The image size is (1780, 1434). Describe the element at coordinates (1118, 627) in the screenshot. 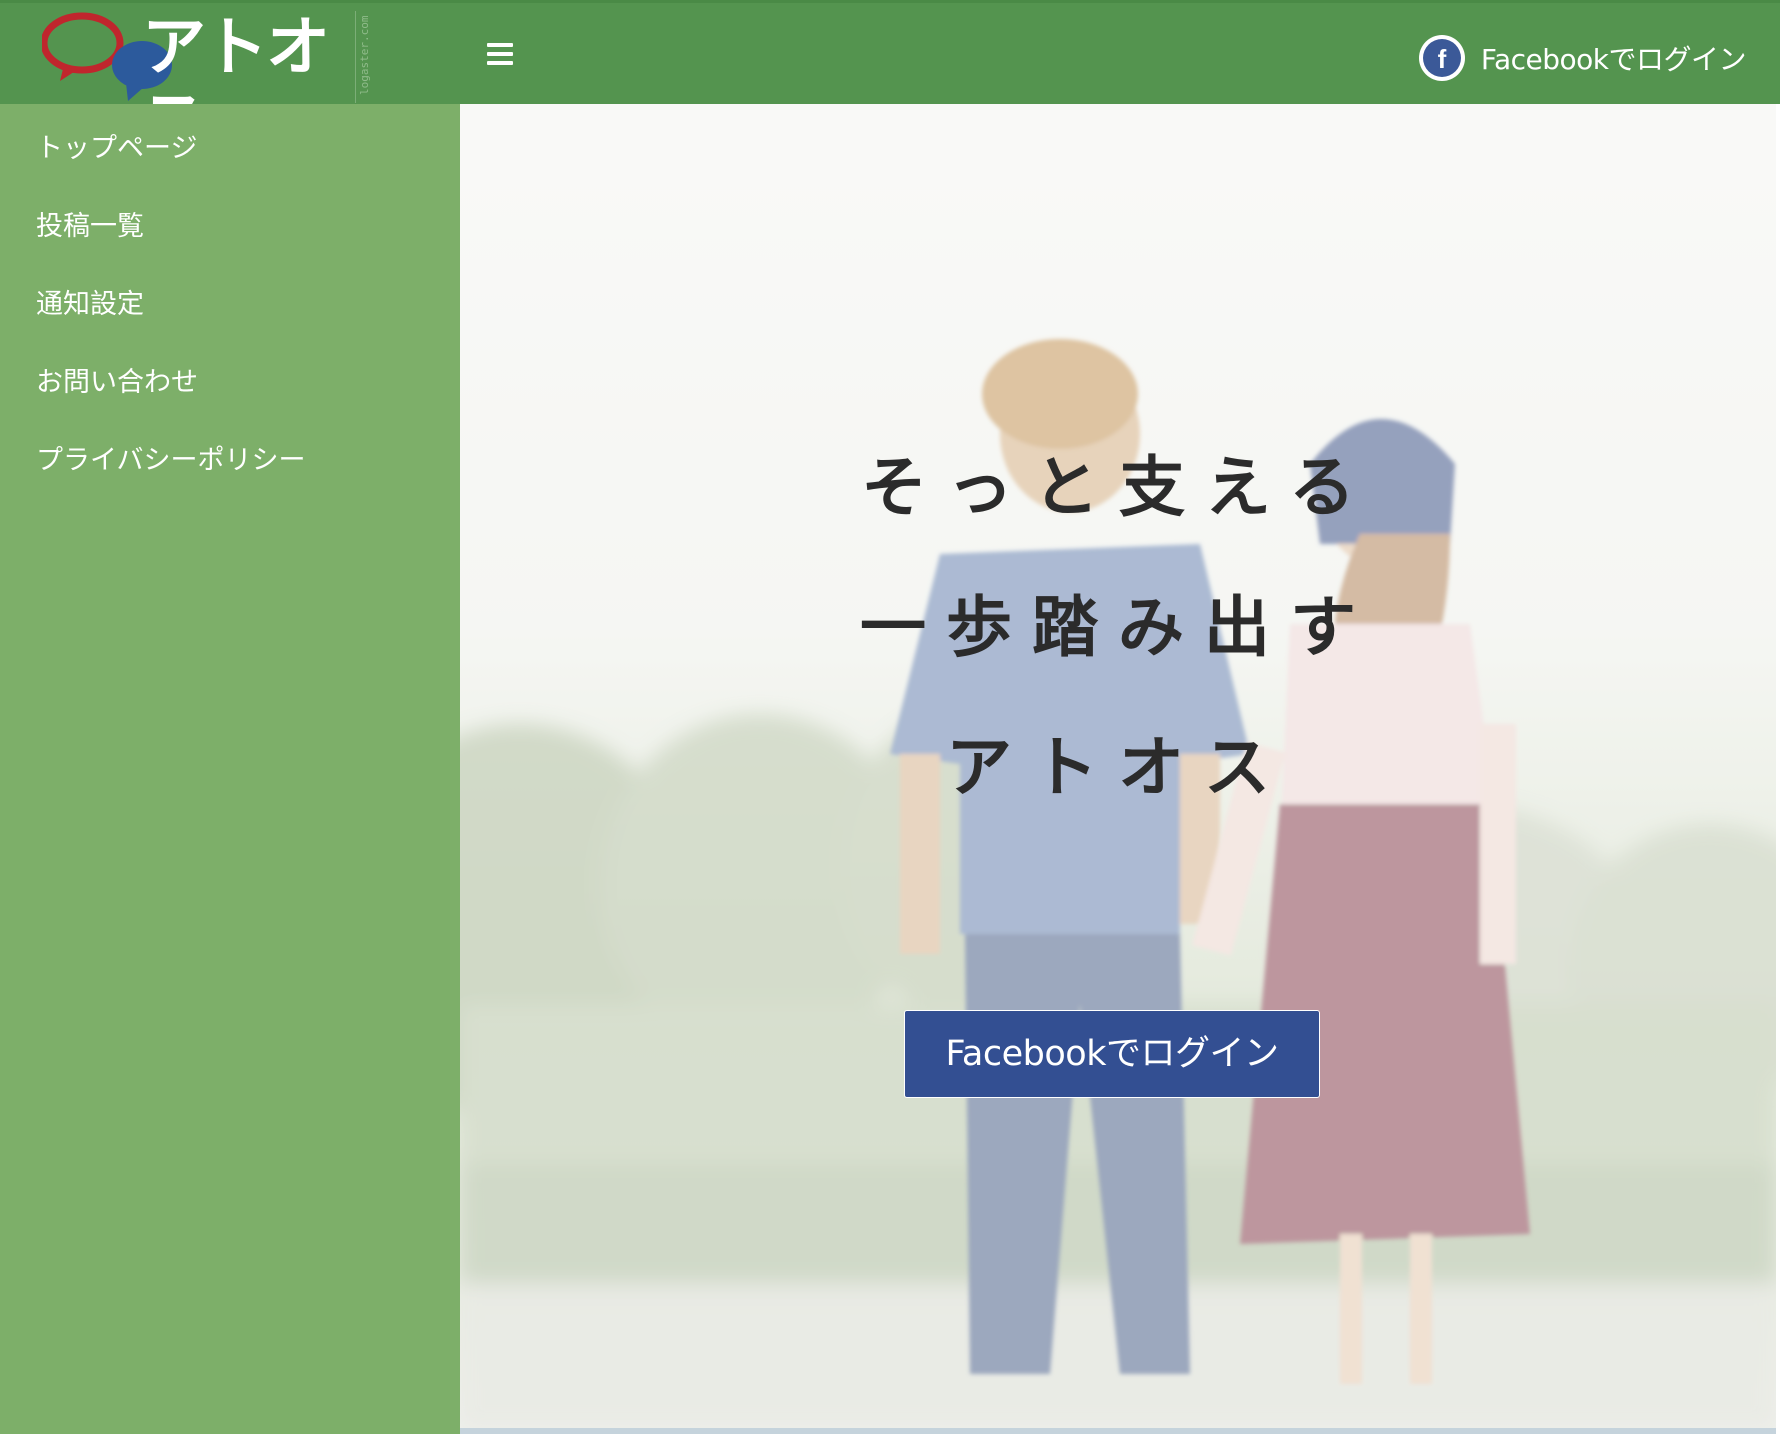

I see `hero-tagline-line-2: 一歩踏み出す` at that location.